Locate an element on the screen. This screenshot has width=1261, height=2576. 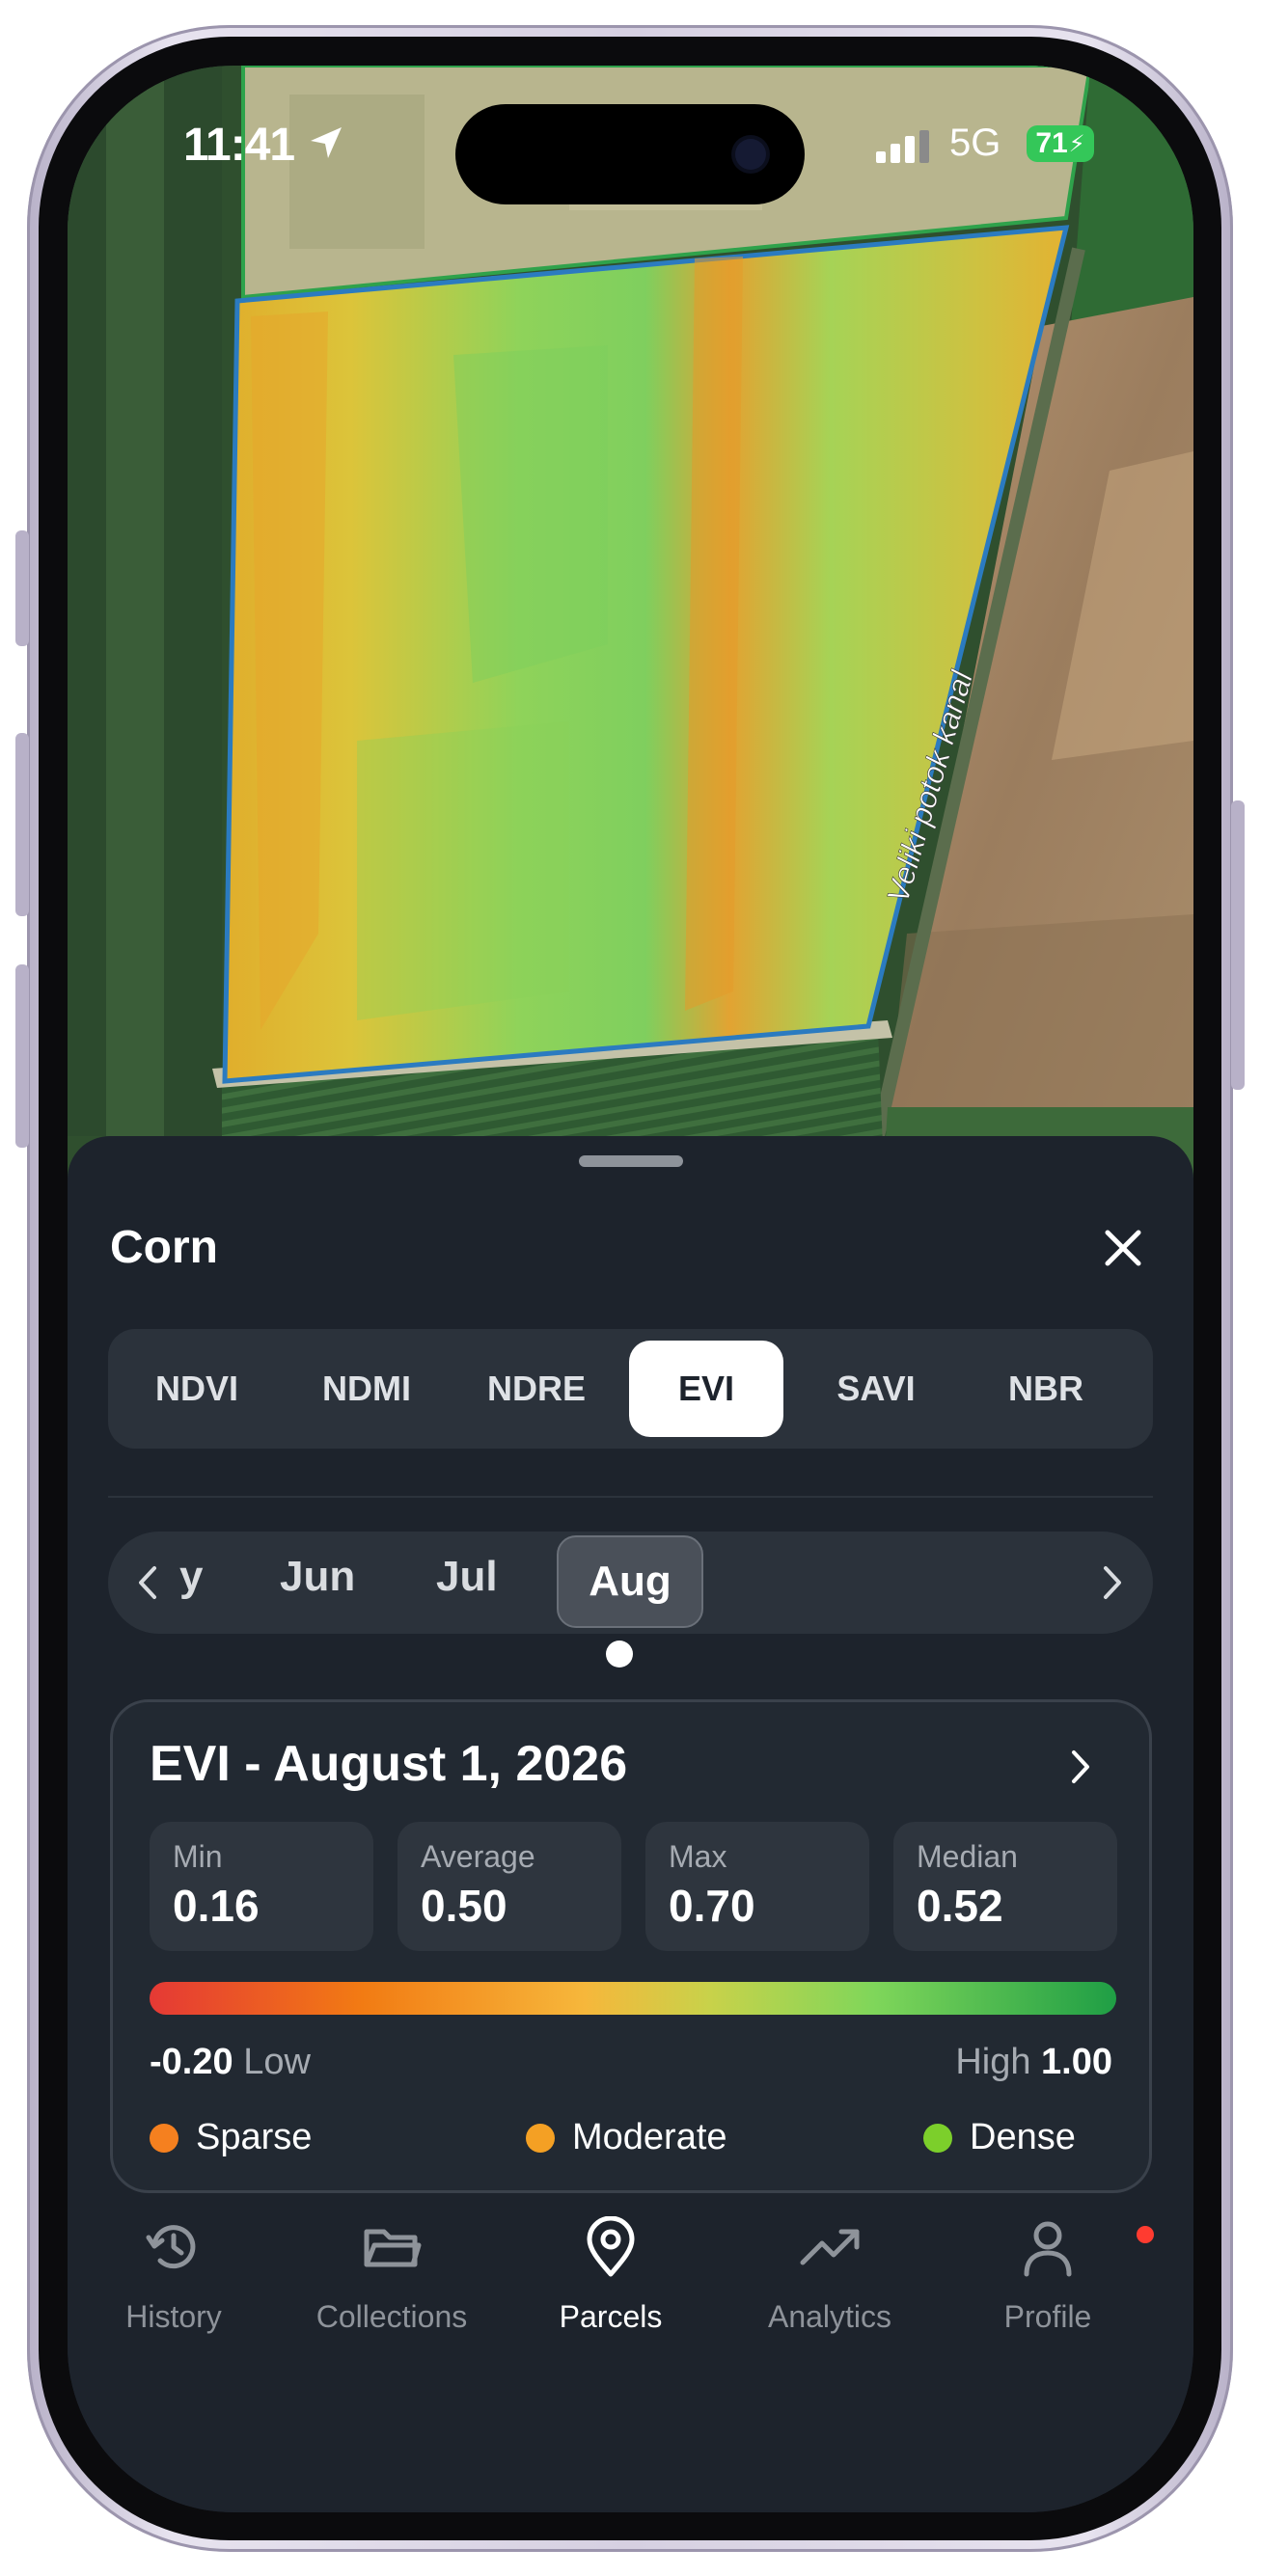
scale-low-label: Low is located at coordinates (277, 2062).